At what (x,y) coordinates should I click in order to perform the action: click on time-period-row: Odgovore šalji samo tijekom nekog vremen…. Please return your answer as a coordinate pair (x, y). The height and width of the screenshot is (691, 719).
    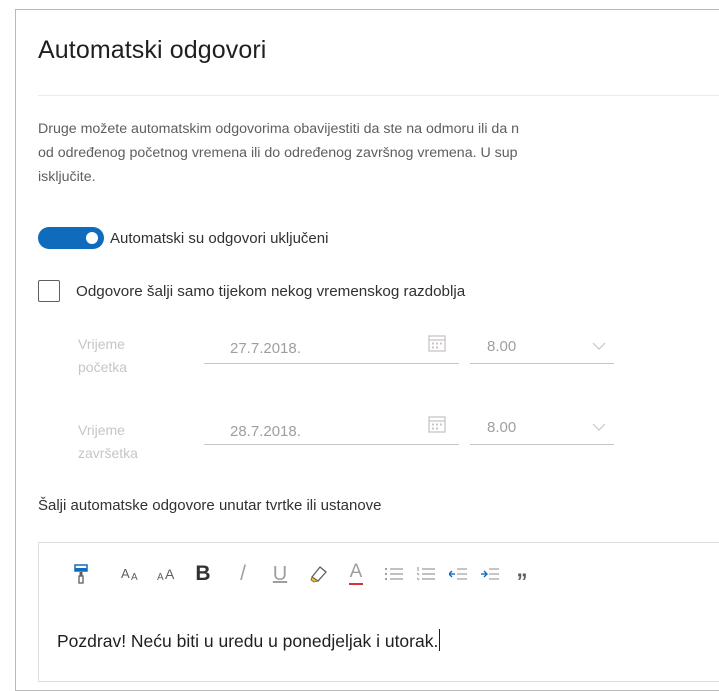
    Looking at the image, I should click on (251, 291).